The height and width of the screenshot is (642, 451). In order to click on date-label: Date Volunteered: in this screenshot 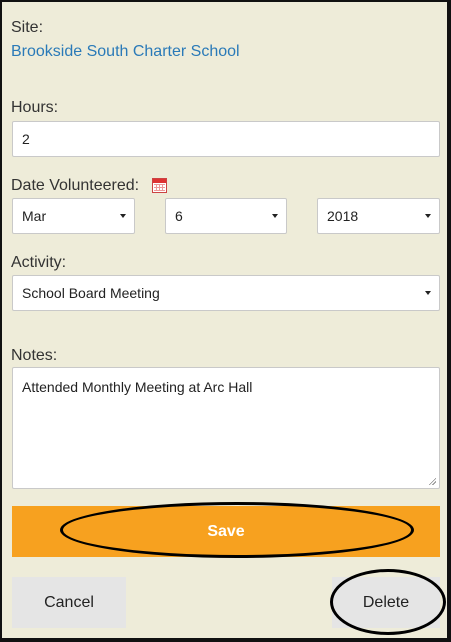, I will do `click(75, 185)`.